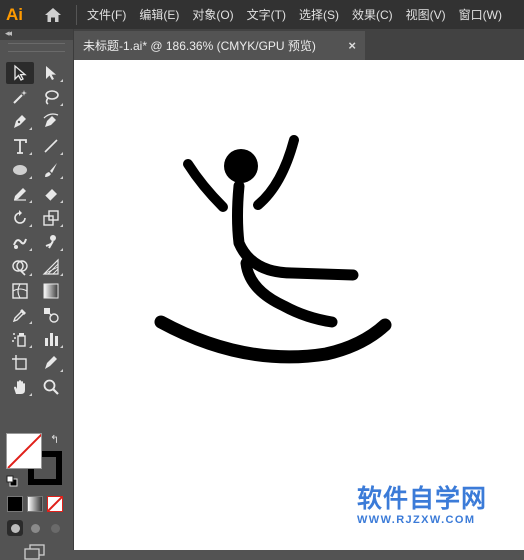 The height and width of the screenshot is (560, 524). What do you see at coordinates (20, 218) in the screenshot?
I see `rotate-tool-icon` at bounding box center [20, 218].